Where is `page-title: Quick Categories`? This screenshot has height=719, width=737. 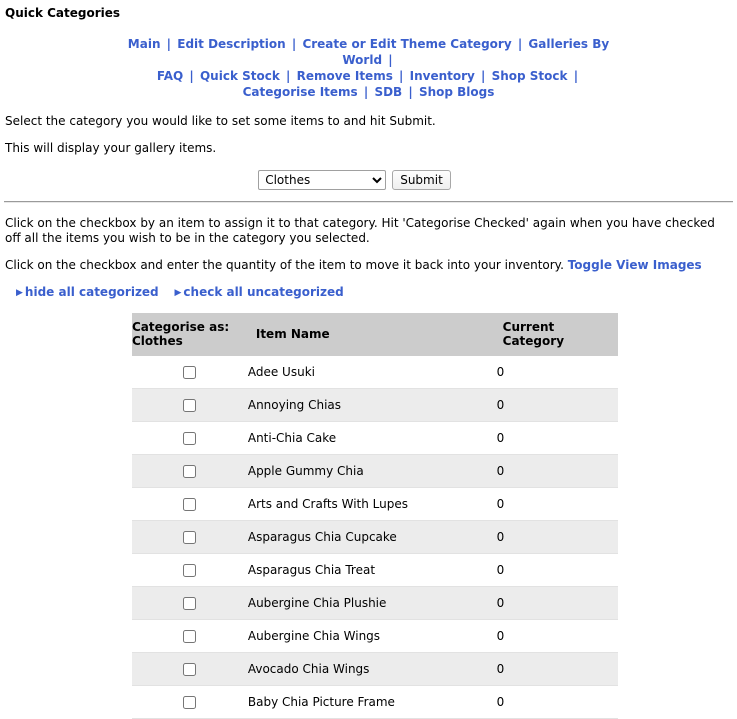 page-title: Quick Categories is located at coordinates (63, 13).